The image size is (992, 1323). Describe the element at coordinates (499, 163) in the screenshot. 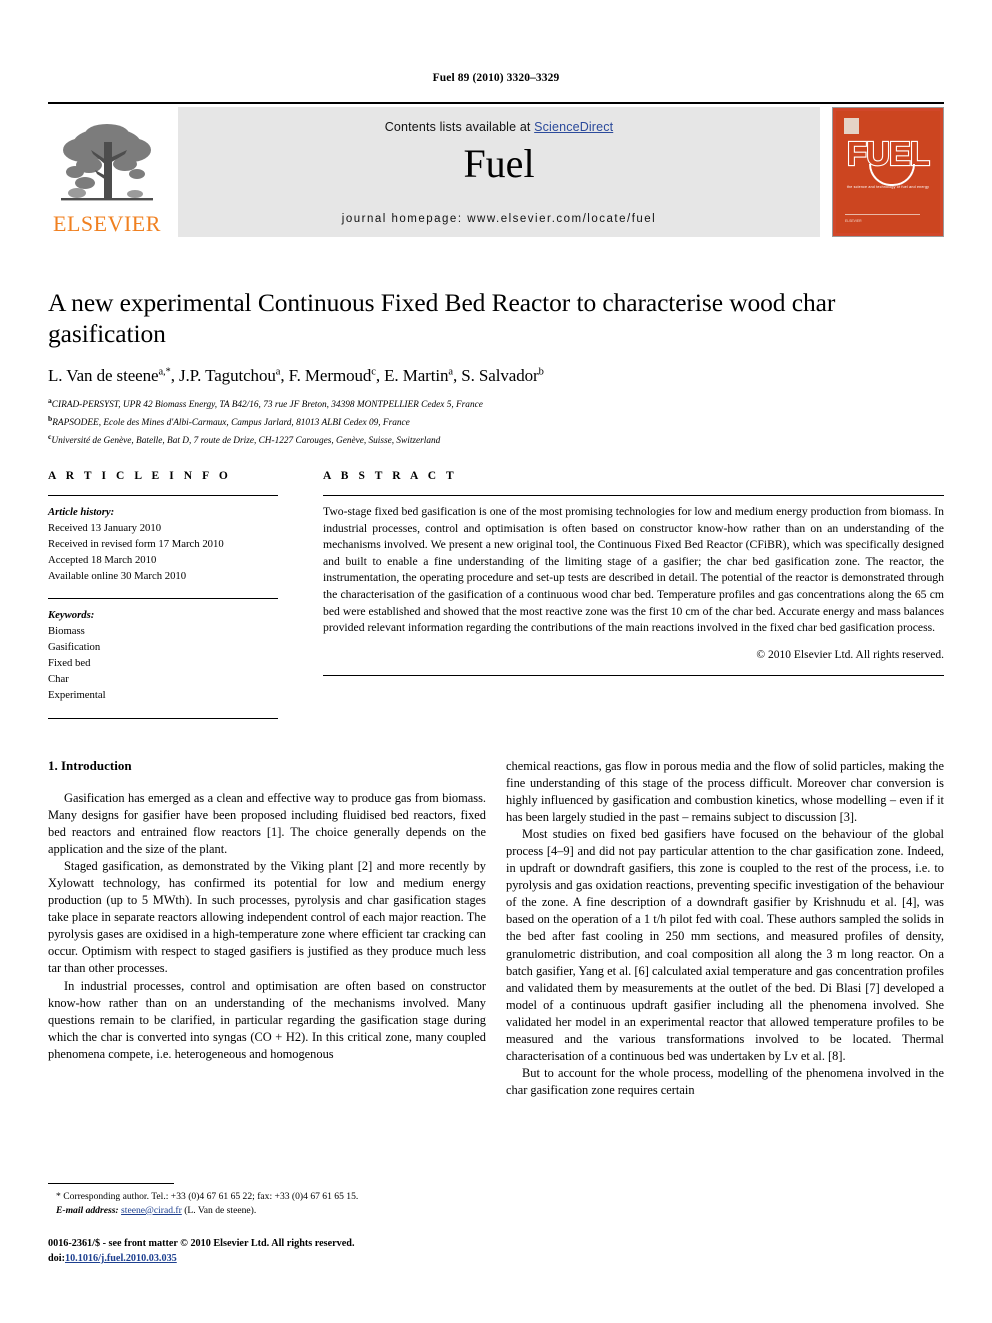

I see `journal-title: Fuel` at that location.